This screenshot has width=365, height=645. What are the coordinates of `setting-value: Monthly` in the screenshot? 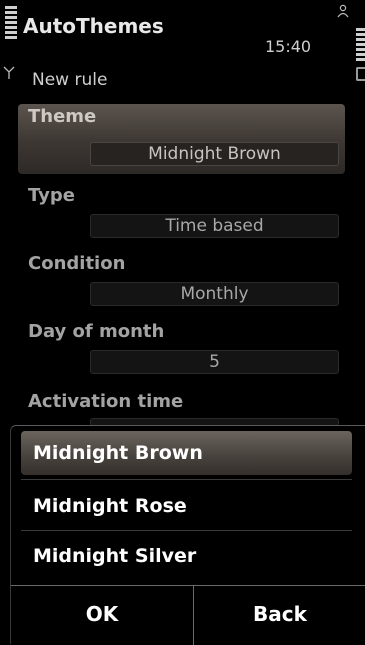 It's located at (214, 294).